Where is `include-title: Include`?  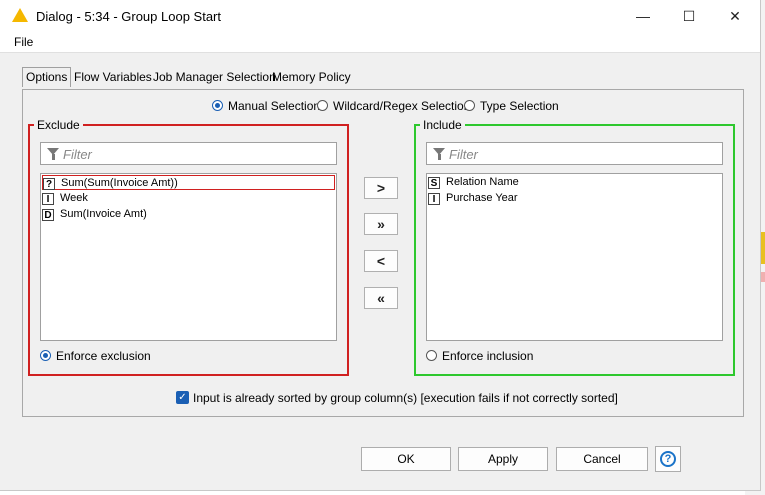 include-title: Include is located at coordinates (442, 125).